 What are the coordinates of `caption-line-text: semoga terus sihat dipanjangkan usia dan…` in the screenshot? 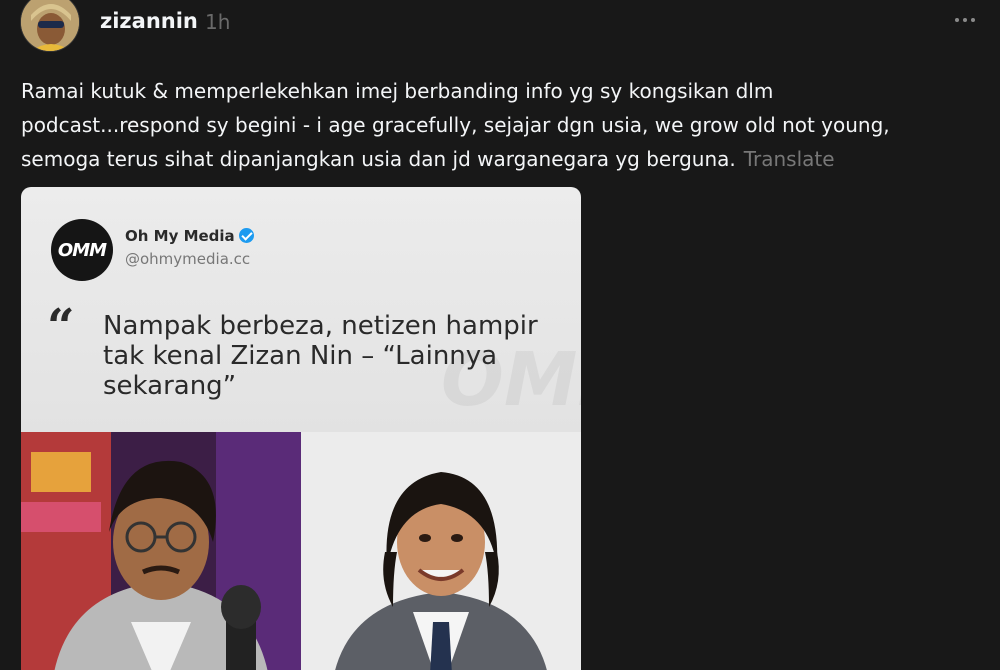 It's located at (378, 159).